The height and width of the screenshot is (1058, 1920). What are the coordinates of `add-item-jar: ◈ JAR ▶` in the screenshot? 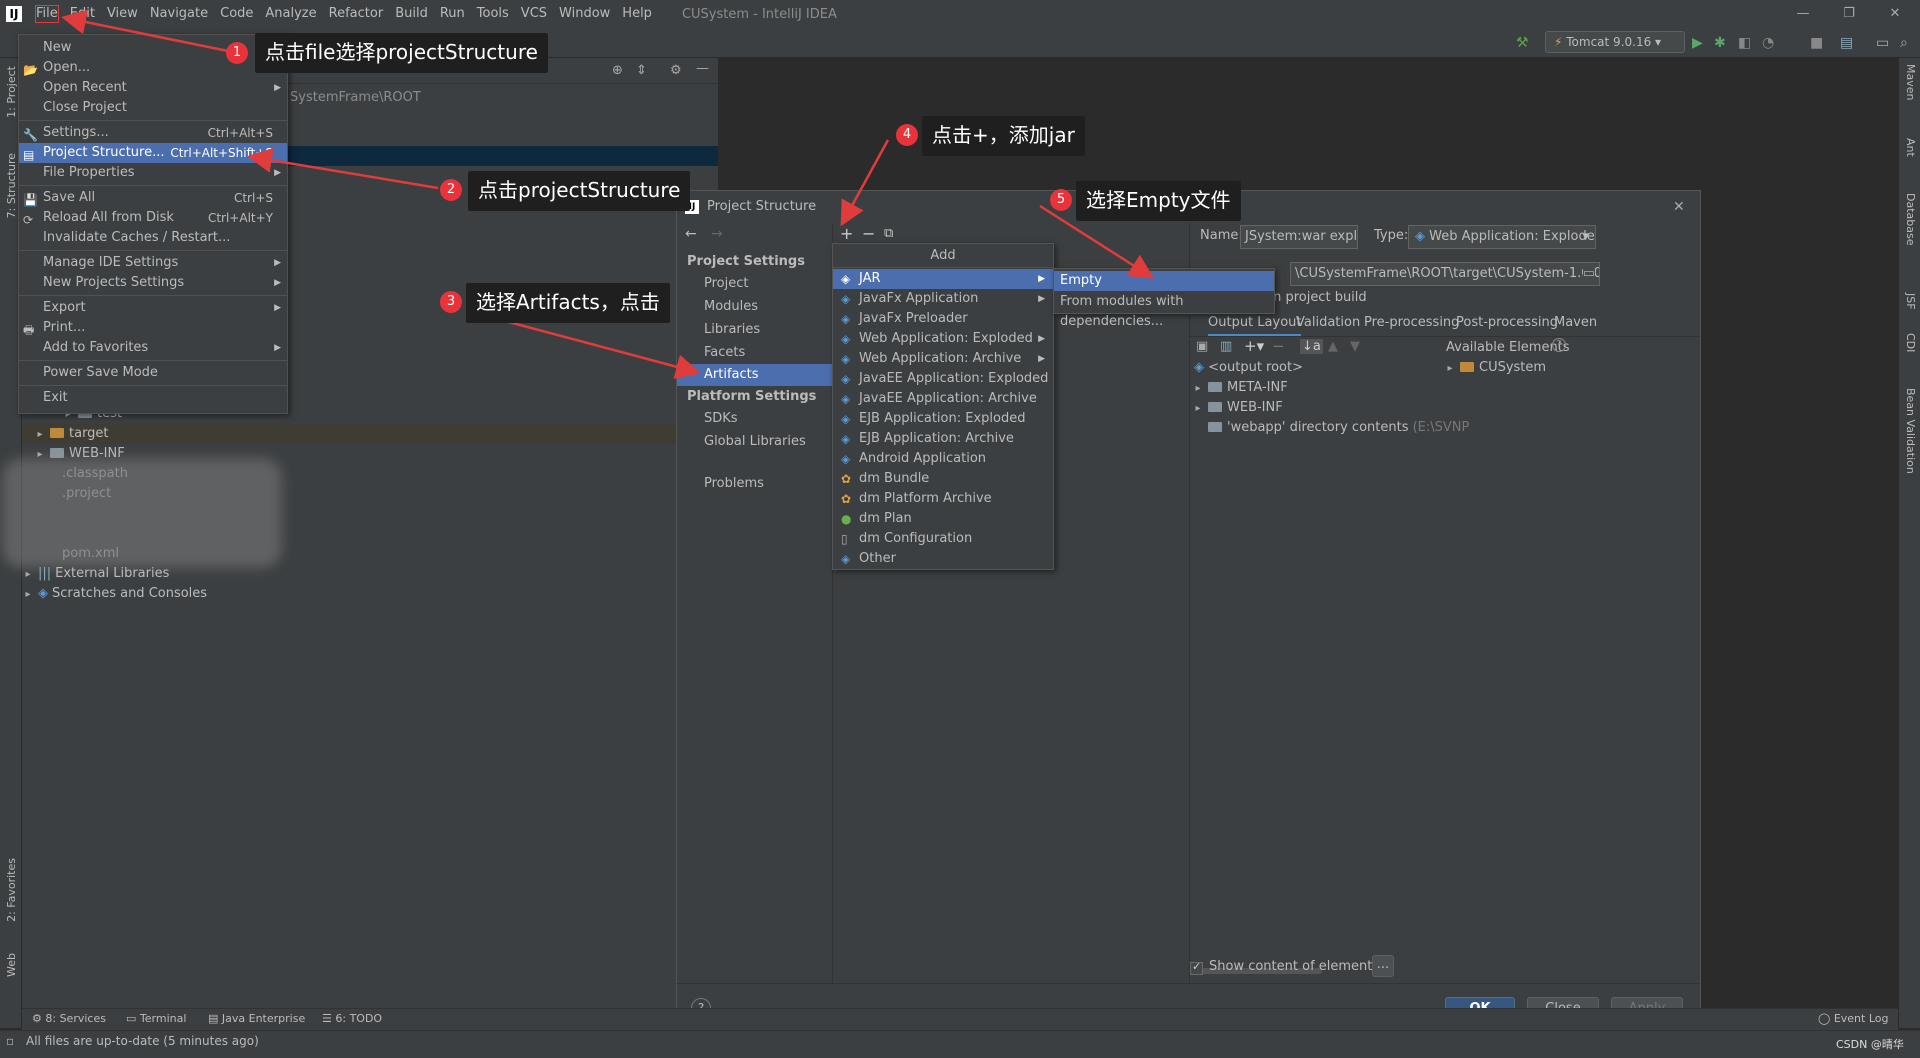 It's located at (943, 279).